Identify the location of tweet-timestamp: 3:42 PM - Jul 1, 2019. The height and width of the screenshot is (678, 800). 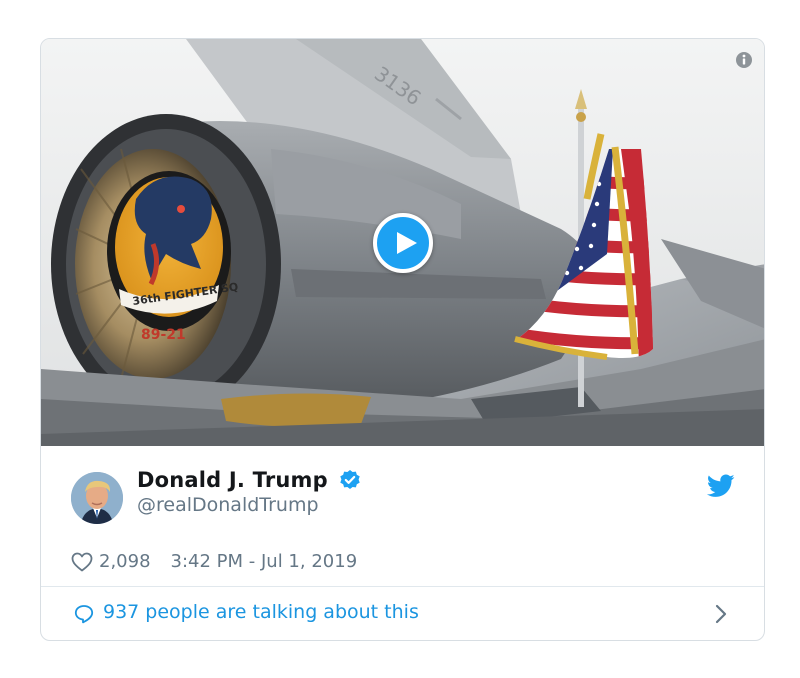
(264, 561).